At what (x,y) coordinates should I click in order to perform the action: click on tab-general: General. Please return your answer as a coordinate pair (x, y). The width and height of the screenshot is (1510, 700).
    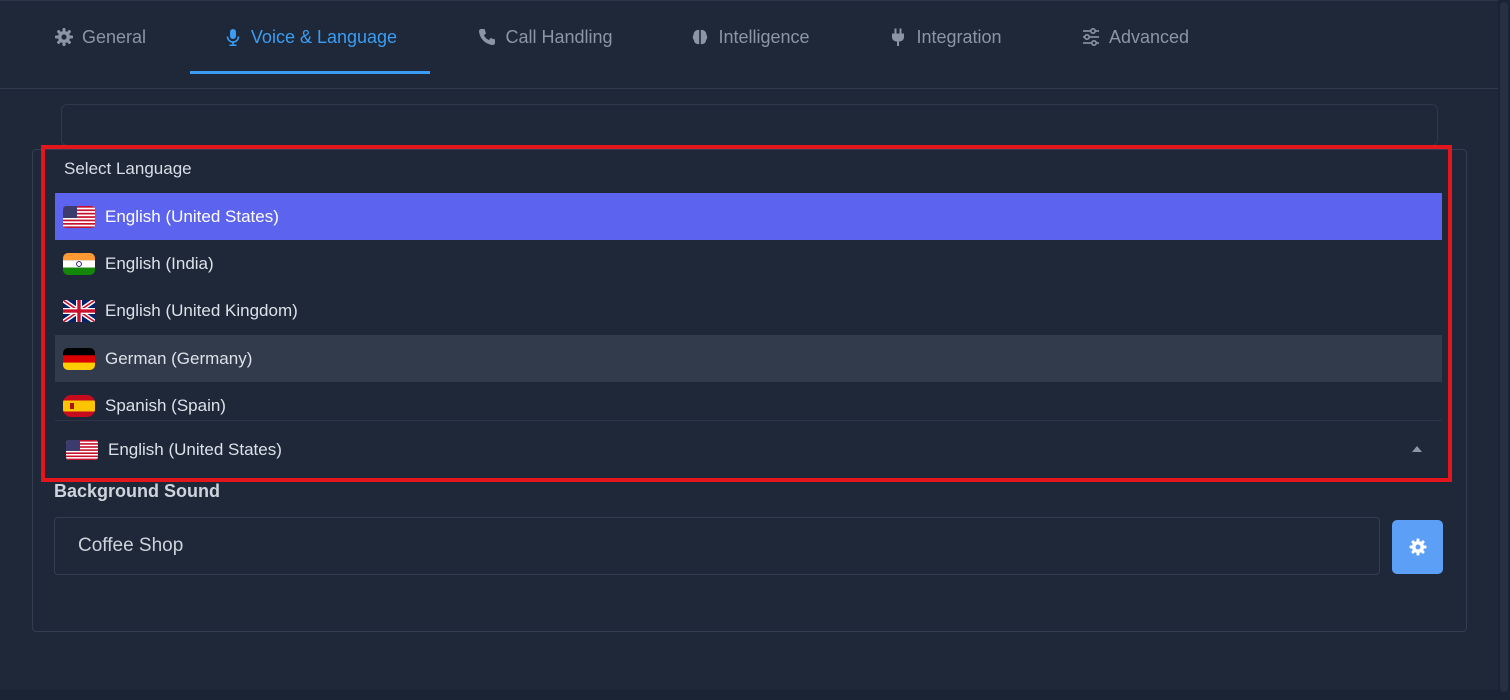
    Looking at the image, I should click on (100, 37).